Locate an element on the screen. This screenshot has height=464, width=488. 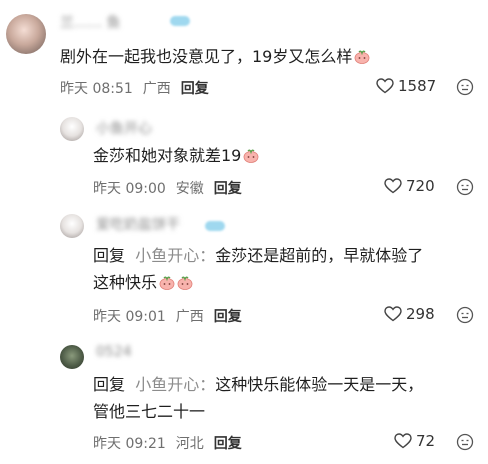
comment-text-line2: 管他三七二十一 is located at coordinates (149, 412).